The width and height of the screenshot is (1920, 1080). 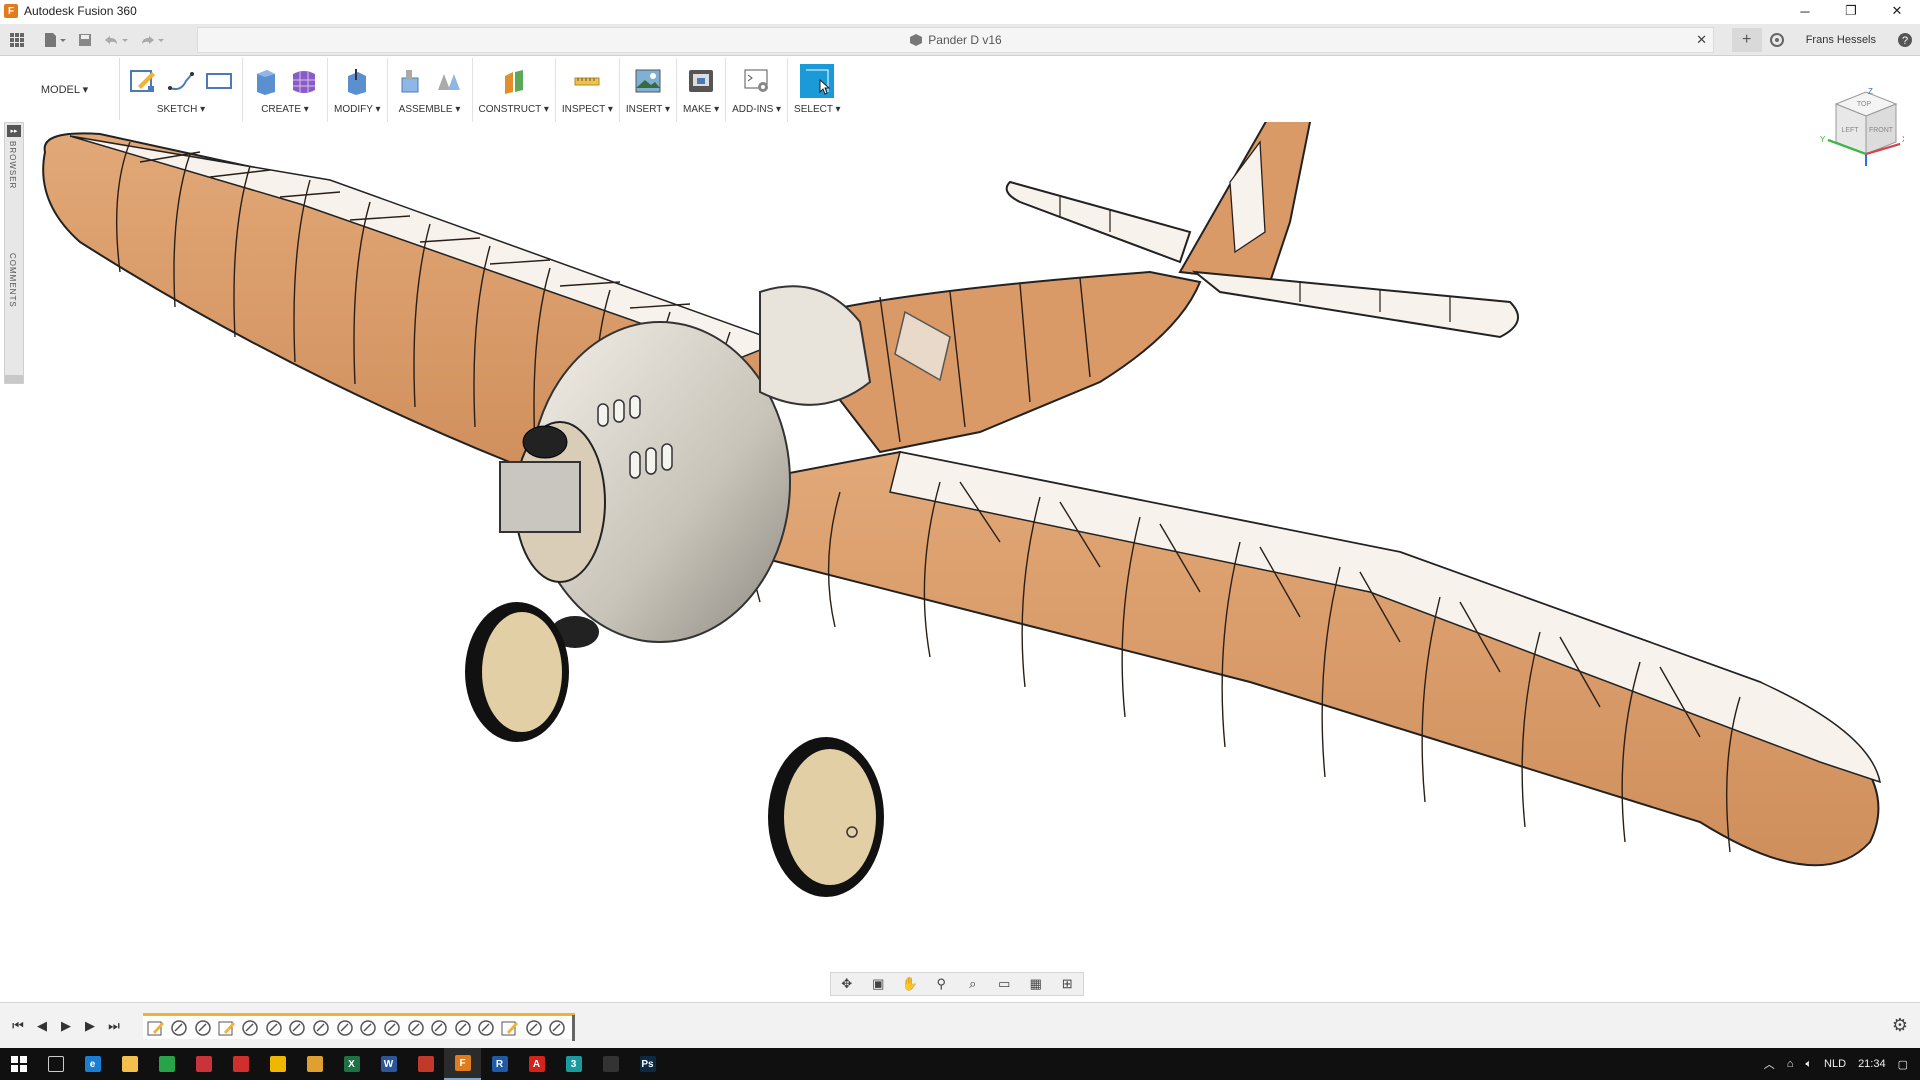 I want to click on zoom-icon: ⚲, so click(x=941, y=984).